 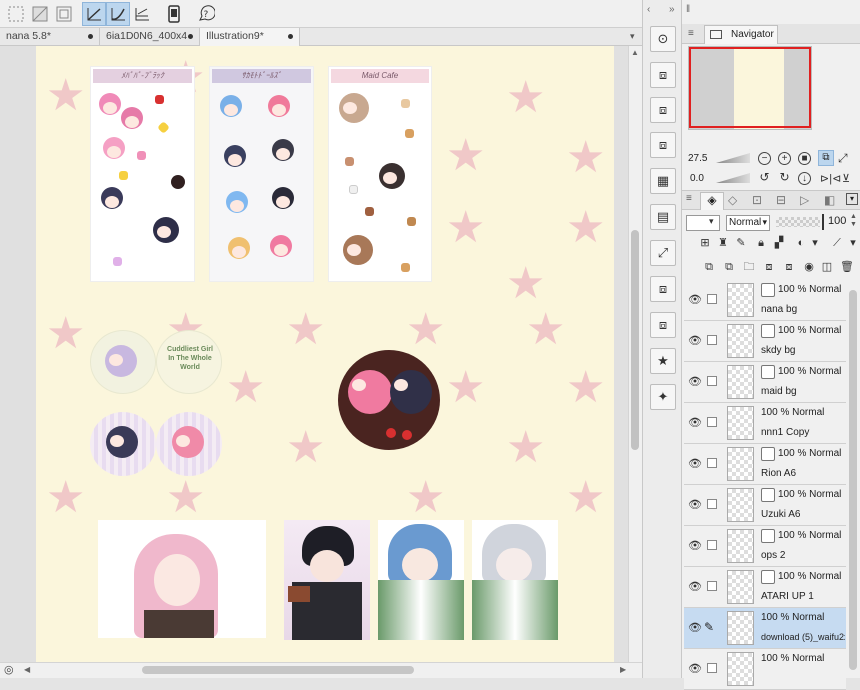 I want to click on canvas-horizontal-scroll-thumb, so click(x=278, y=670).